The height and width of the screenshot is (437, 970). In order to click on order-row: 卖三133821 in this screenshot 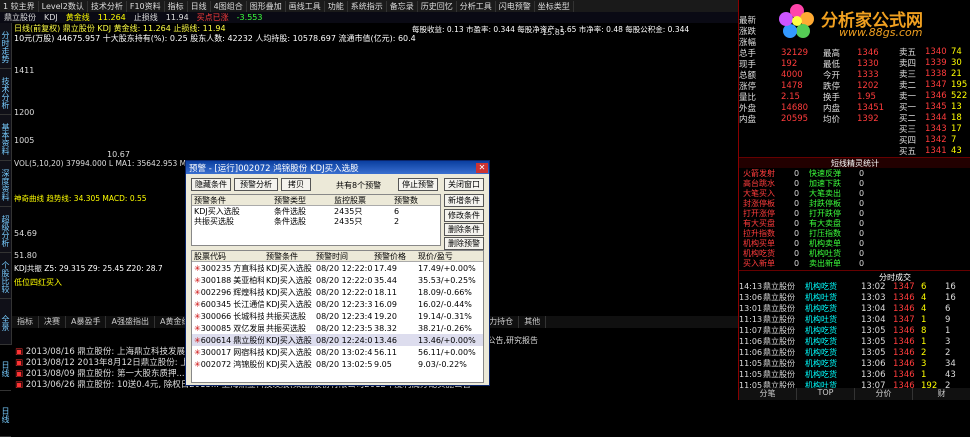, I will do `click(854, 73)`.